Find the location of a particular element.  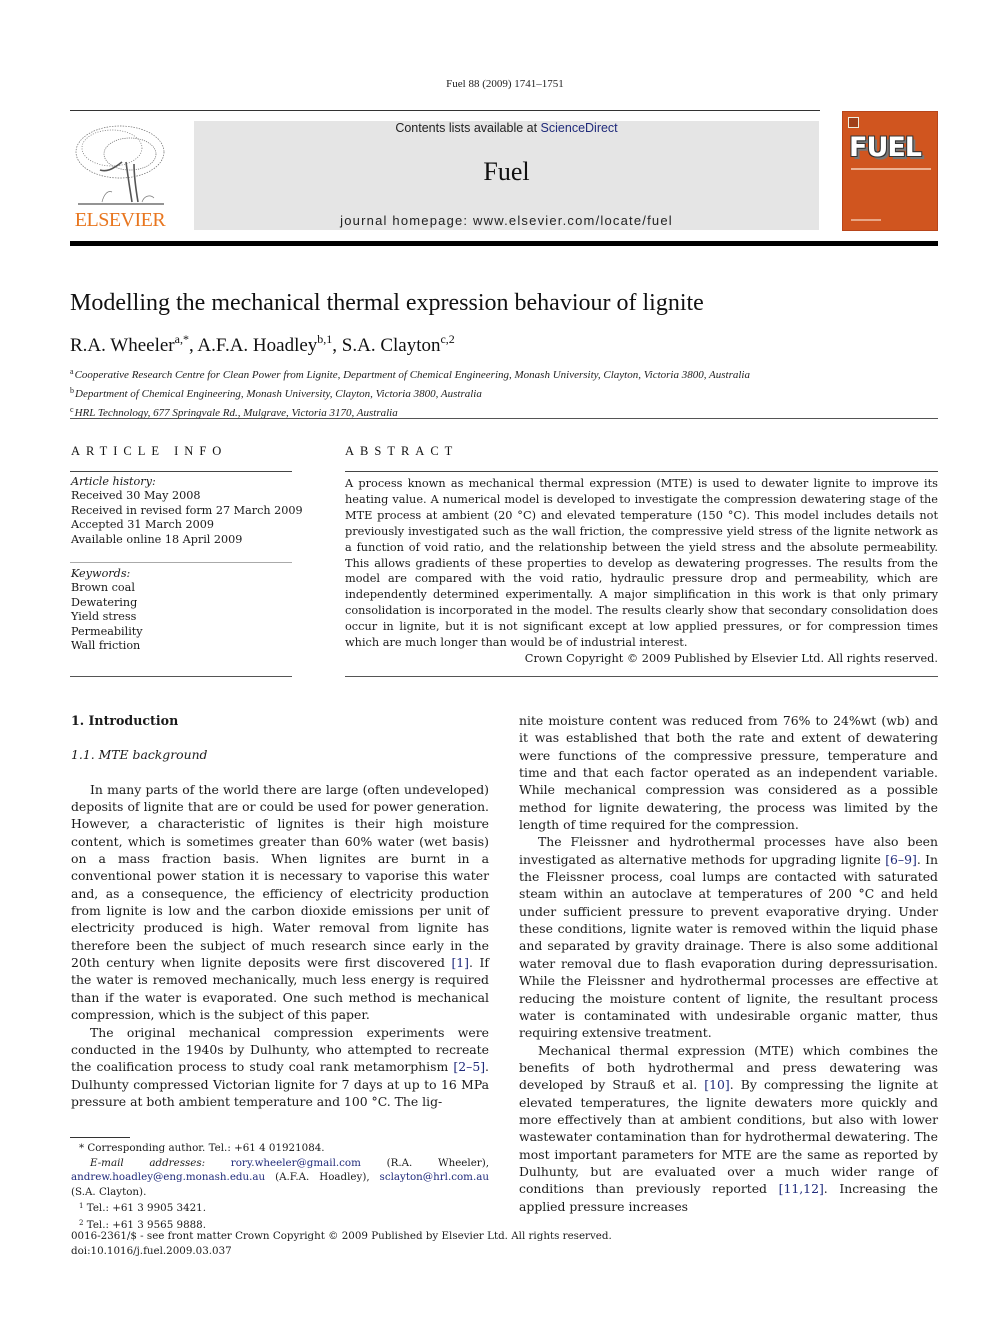

section-heading: 1. Introduction is located at coordinates (125, 720).